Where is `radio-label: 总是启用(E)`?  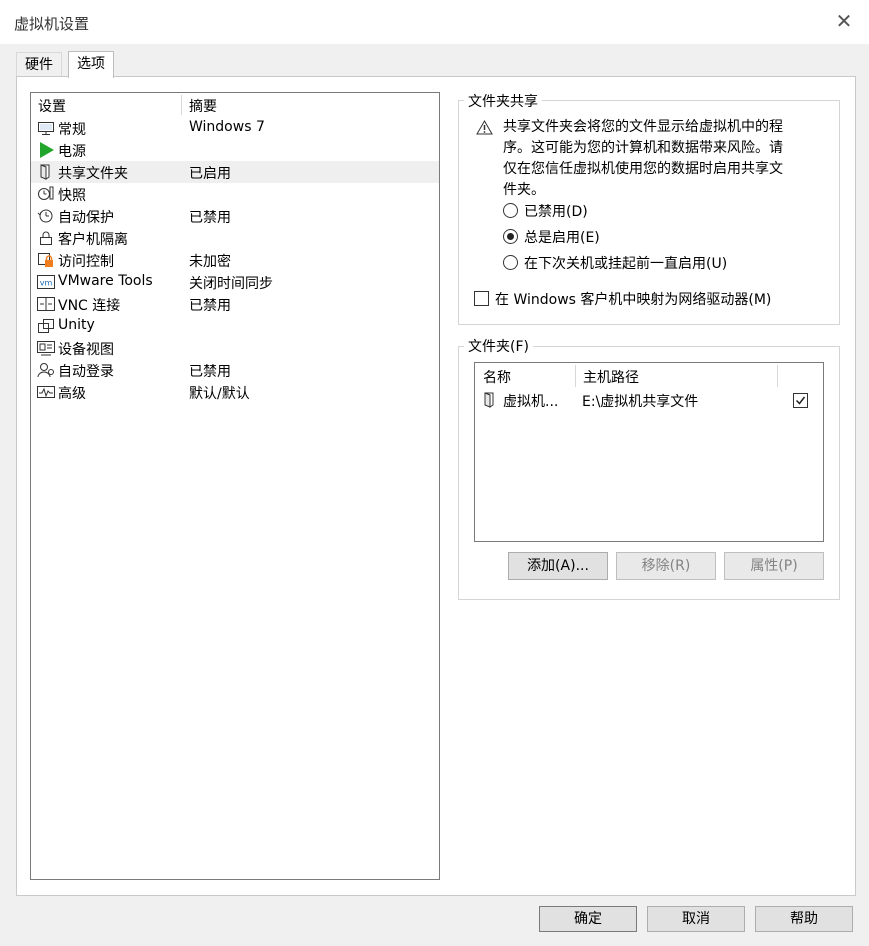
radio-label: 总是启用(E) is located at coordinates (562, 238).